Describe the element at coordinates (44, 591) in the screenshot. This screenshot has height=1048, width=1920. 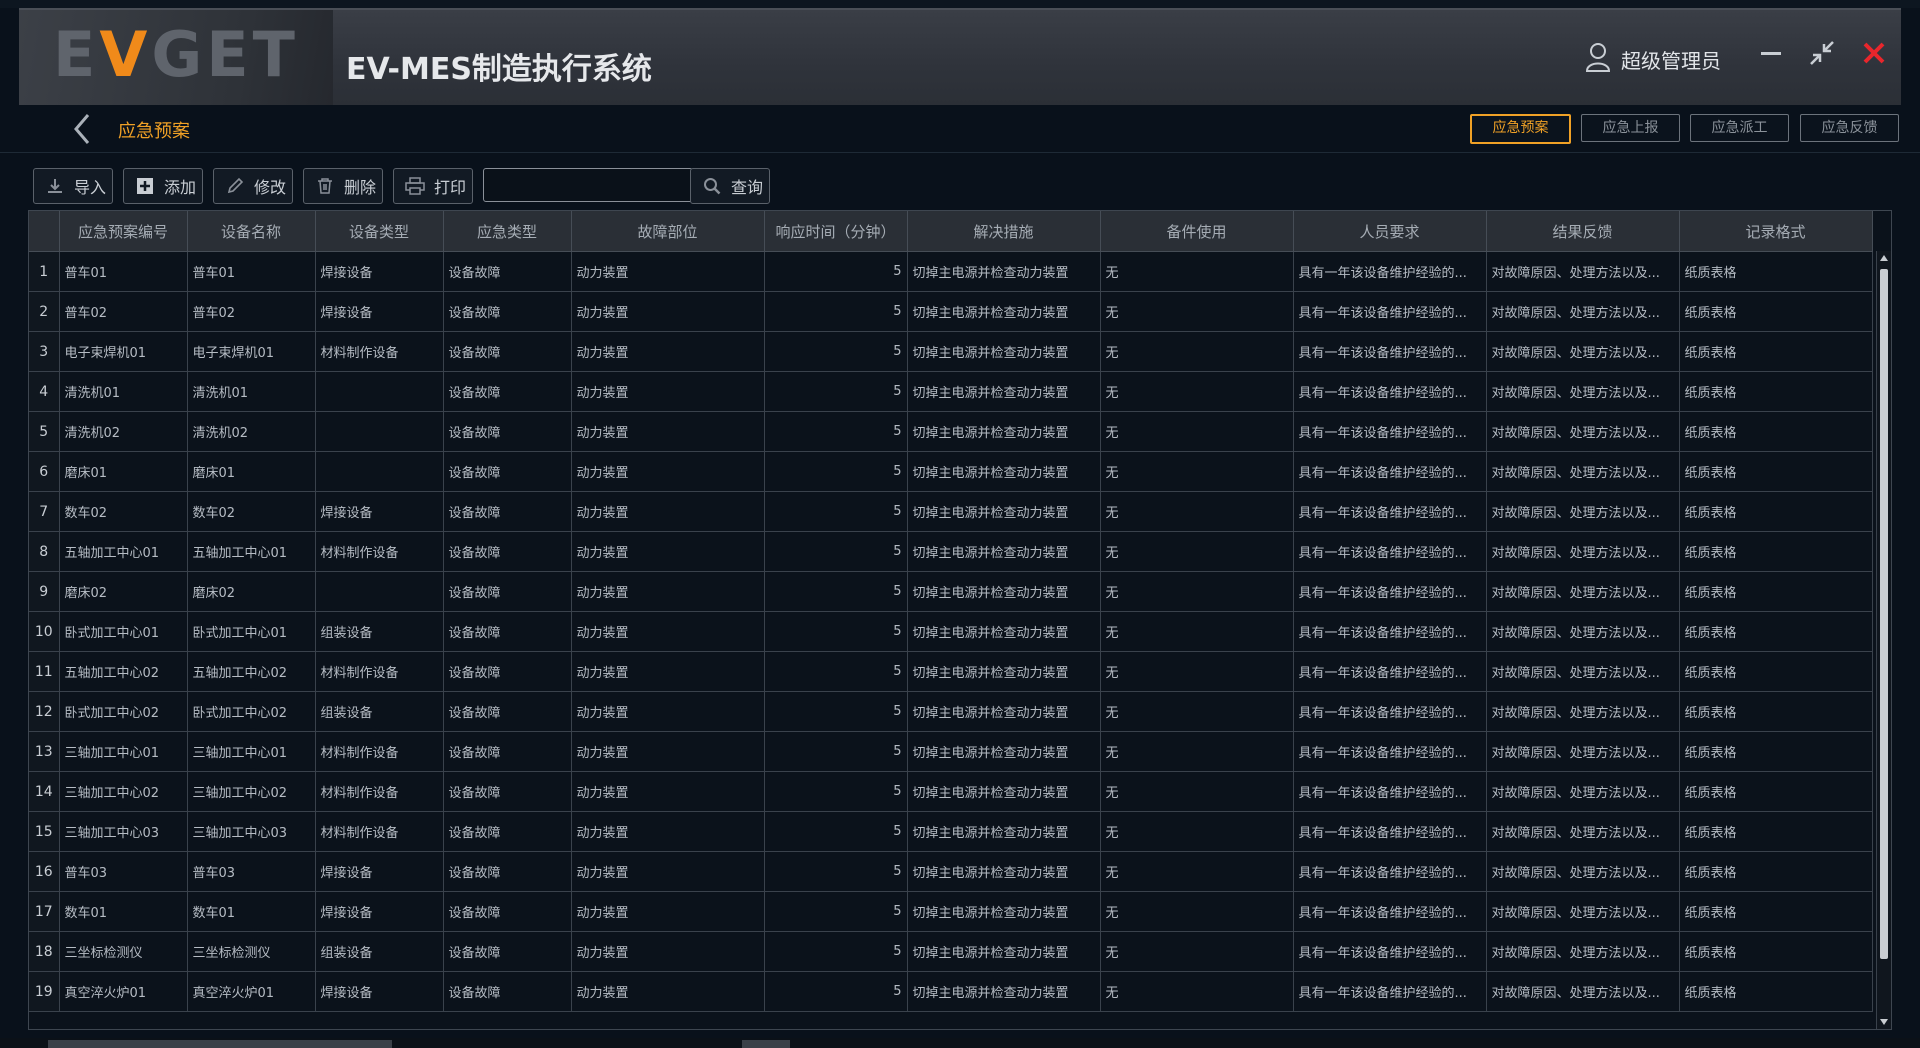
I see `row-number: 9` at that location.